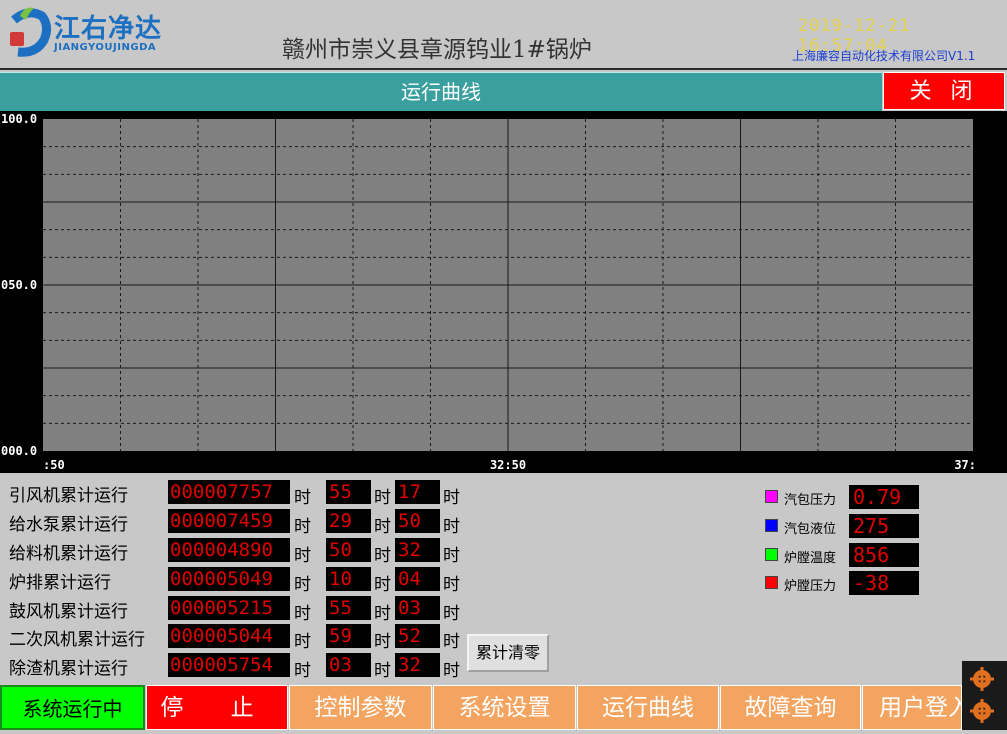 The width and height of the screenshot is (1007, 734). Describe the element at coordinates (810, 558) in the screenshot. I see `legend-label: 炉膛温度` at that location.